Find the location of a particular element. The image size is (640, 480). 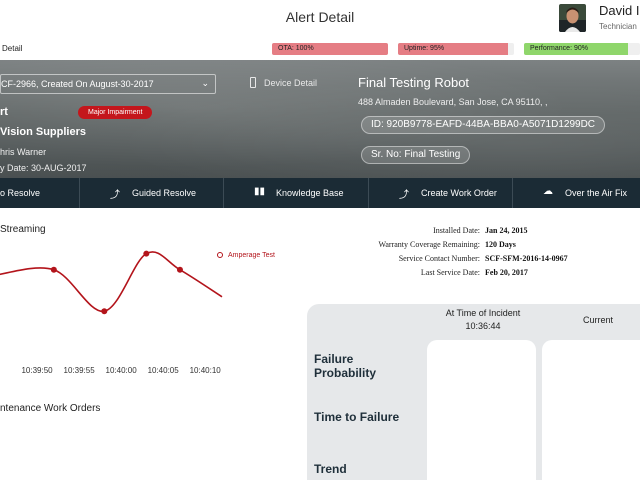

chevron-down-icon: ⌄ is located at coordinates (205, 83).